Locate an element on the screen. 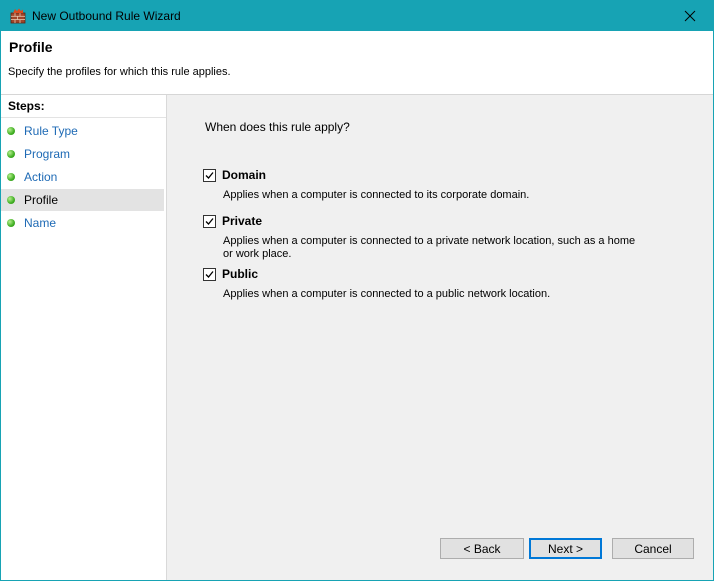  step-label: Profile is located at coordinates (41, 200).